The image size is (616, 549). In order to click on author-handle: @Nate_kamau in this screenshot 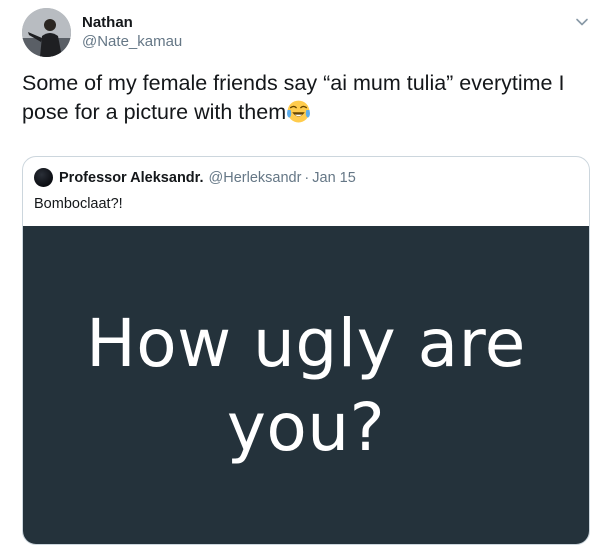, I will do `click(132, 42)`.